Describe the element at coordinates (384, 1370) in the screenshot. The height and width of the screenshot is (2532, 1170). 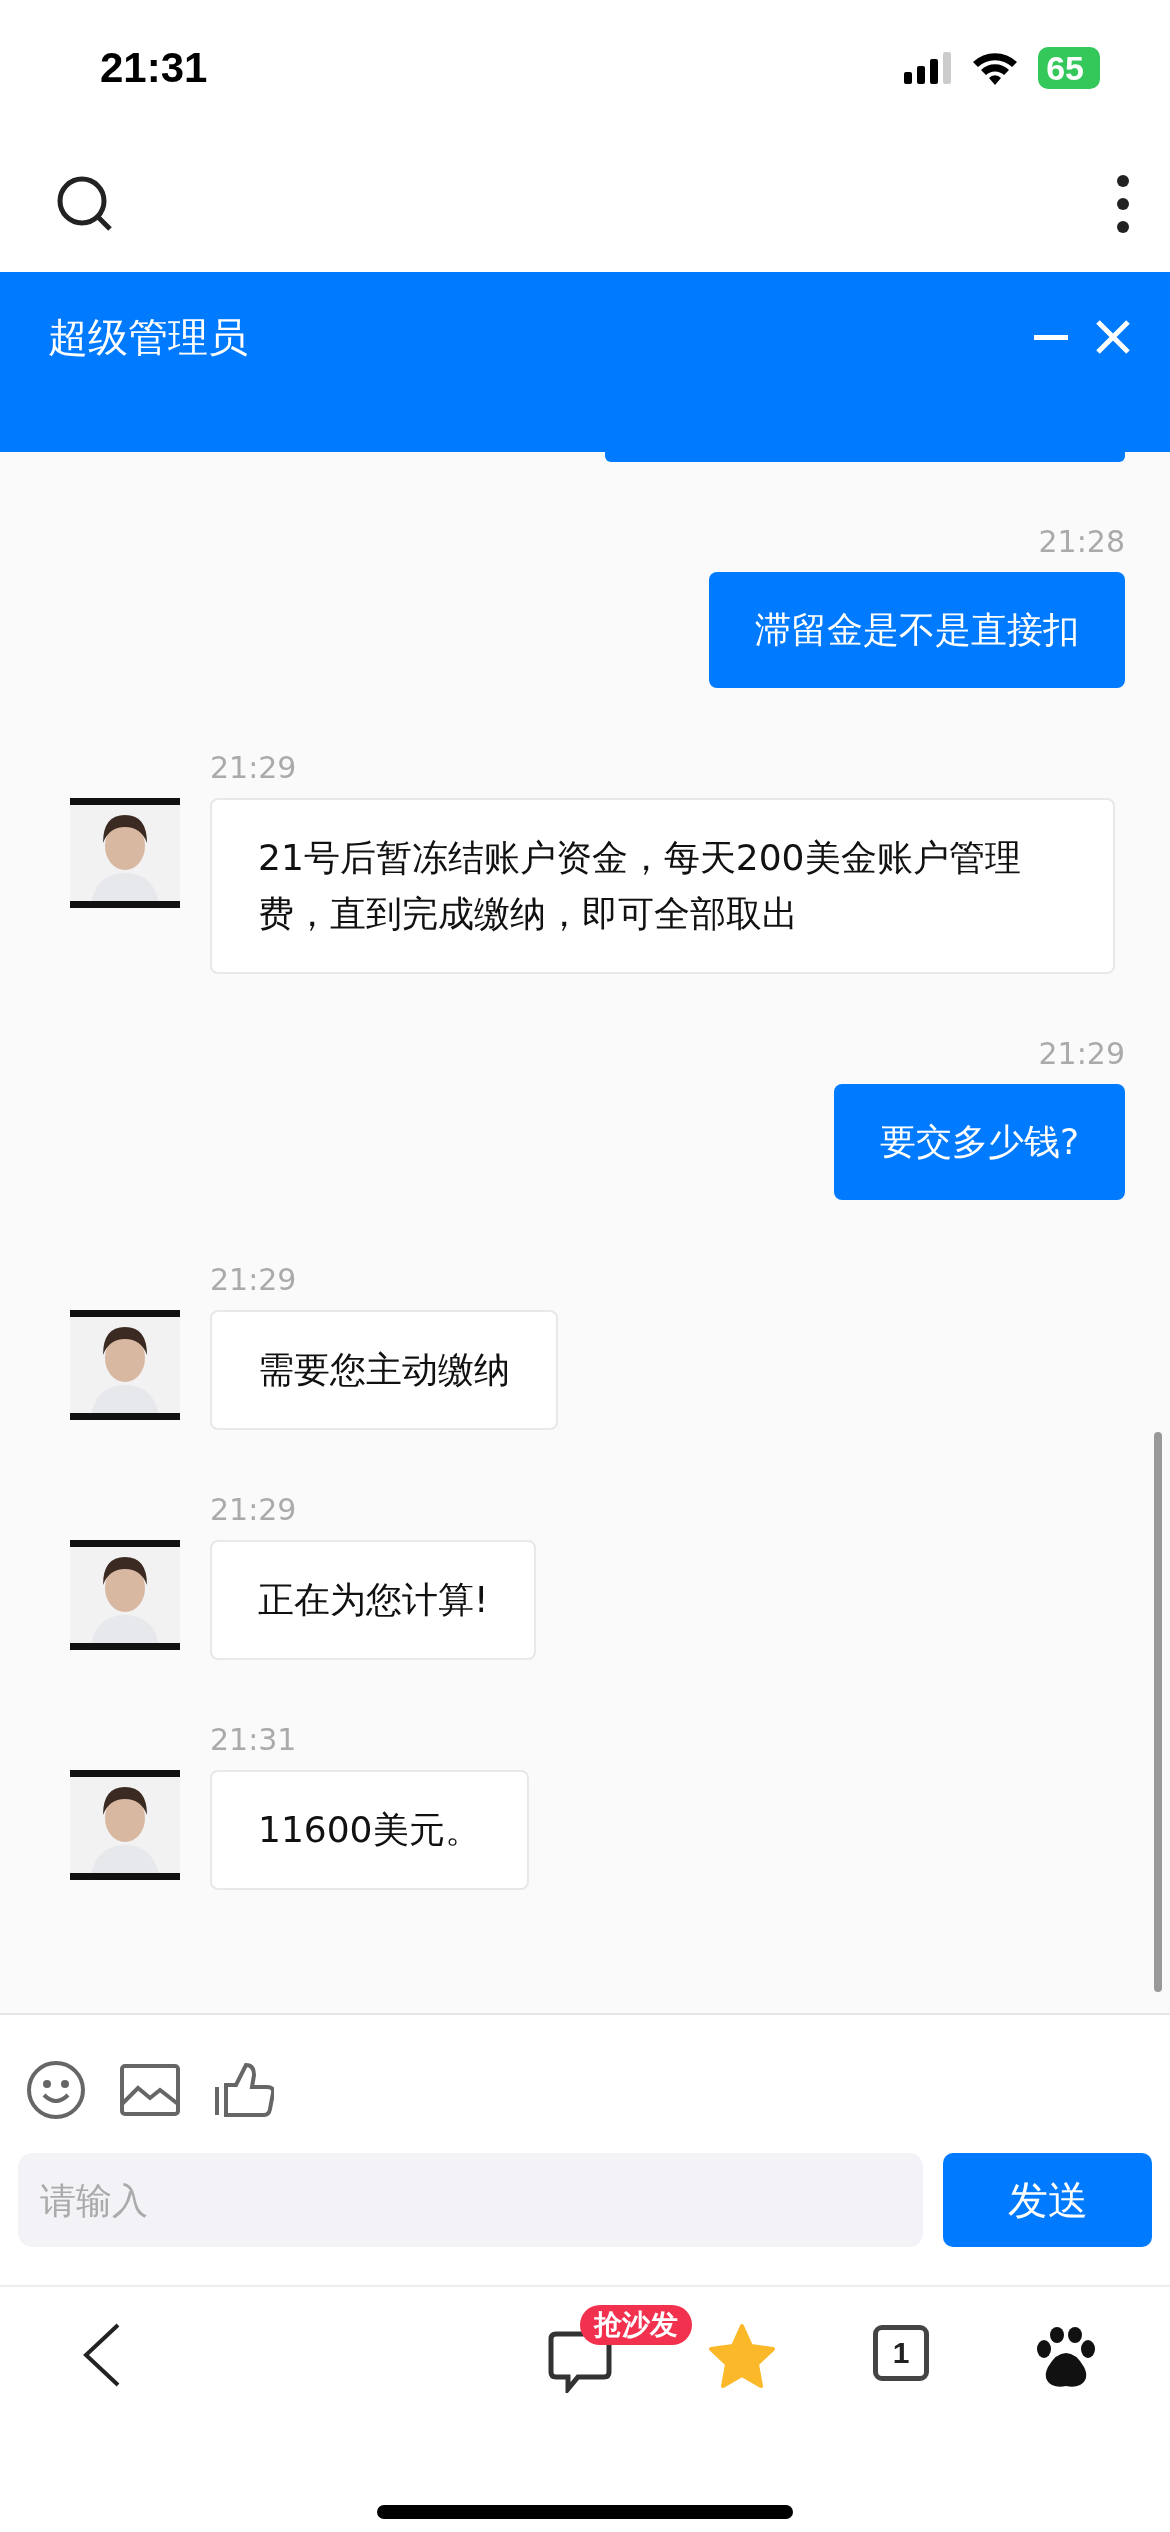
I see `message-bubble: 需要您主动缴纳` at that location.